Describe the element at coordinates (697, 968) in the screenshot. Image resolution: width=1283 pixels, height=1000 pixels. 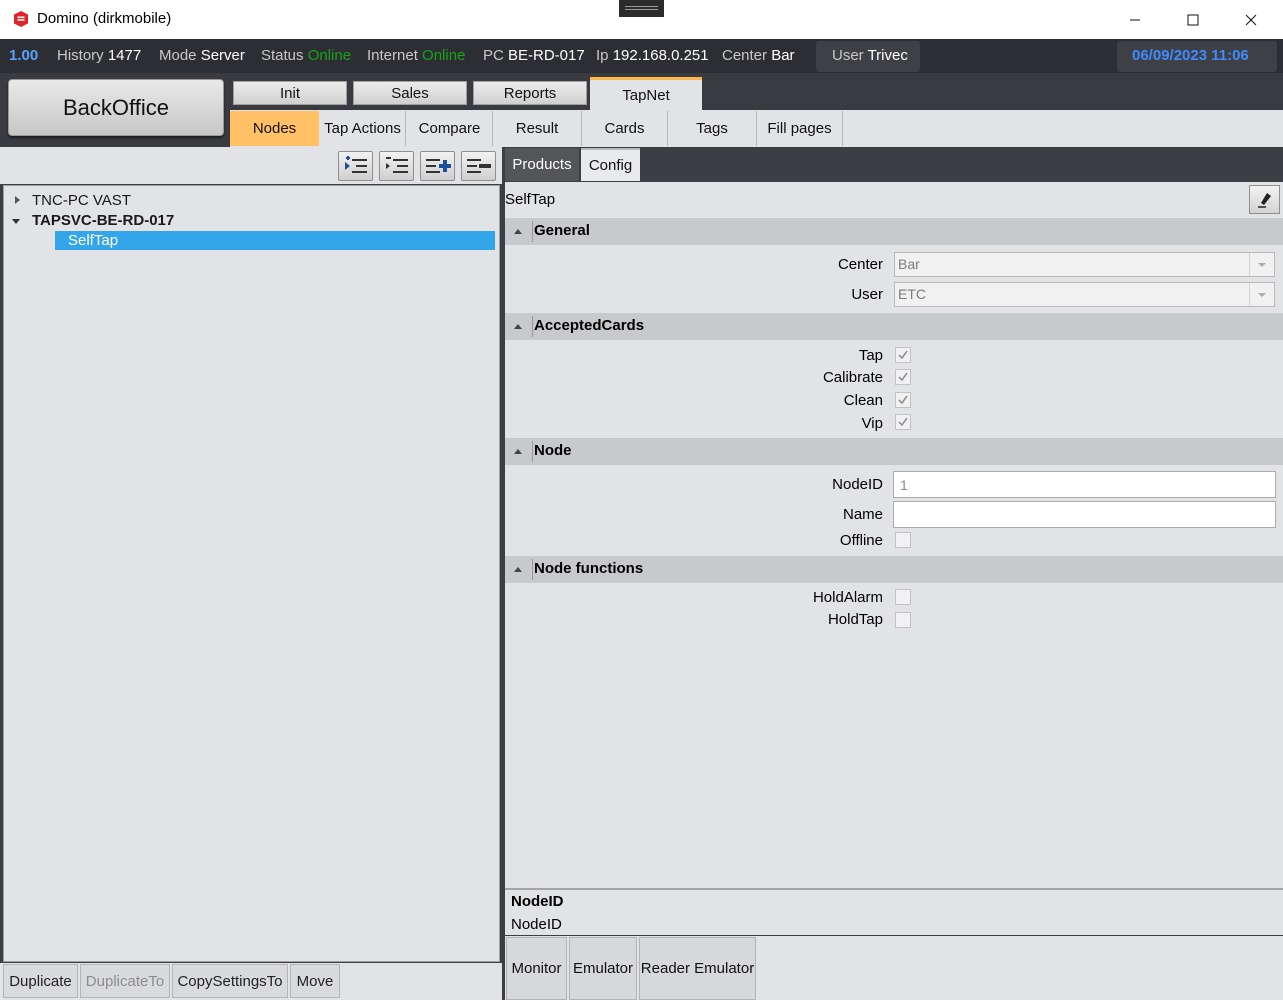
I see `reader-emulator-button: Reader Emulator` at that location.